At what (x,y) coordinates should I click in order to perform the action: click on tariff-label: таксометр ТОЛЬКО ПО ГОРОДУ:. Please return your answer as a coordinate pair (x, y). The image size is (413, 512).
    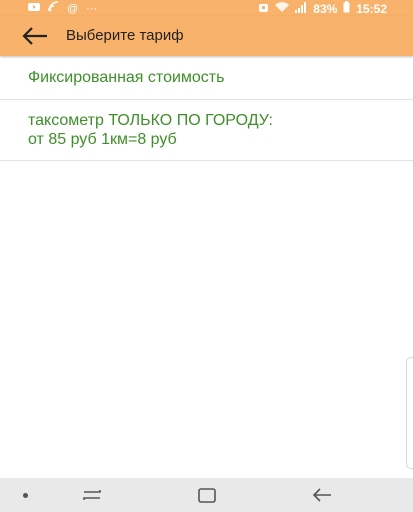
    Looking at the image, I should click on (150, 120).